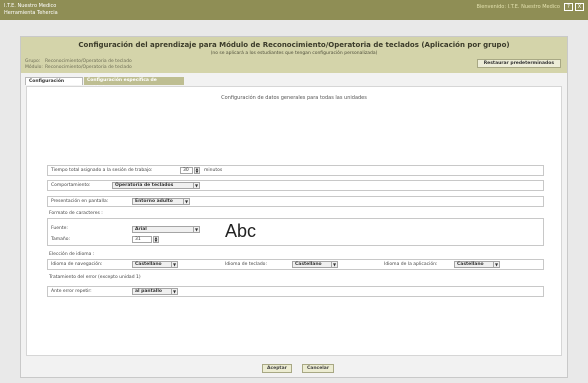 This screenshot has width=588, height=383. What do you see at coordinates (241, 231) in the screenshot?
I see `font-preview: Abc` at bounding box center [241, 231].